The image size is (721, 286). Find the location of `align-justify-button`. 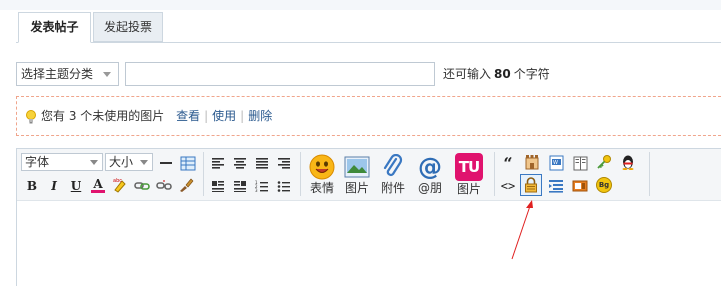

align-justify-button is located at coordinates (262, 163).